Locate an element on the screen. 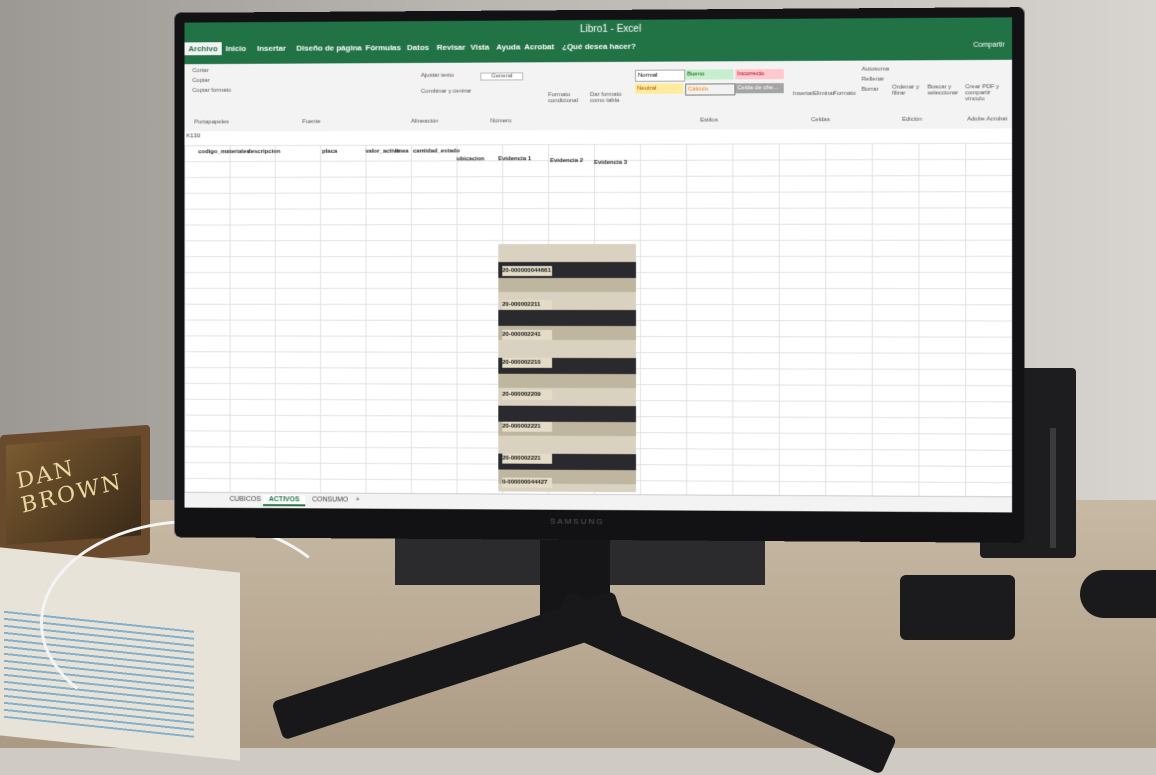 This screenshot has width=1156, height=775. cells-group-label: Celdas is located at coordinates (820, 120).